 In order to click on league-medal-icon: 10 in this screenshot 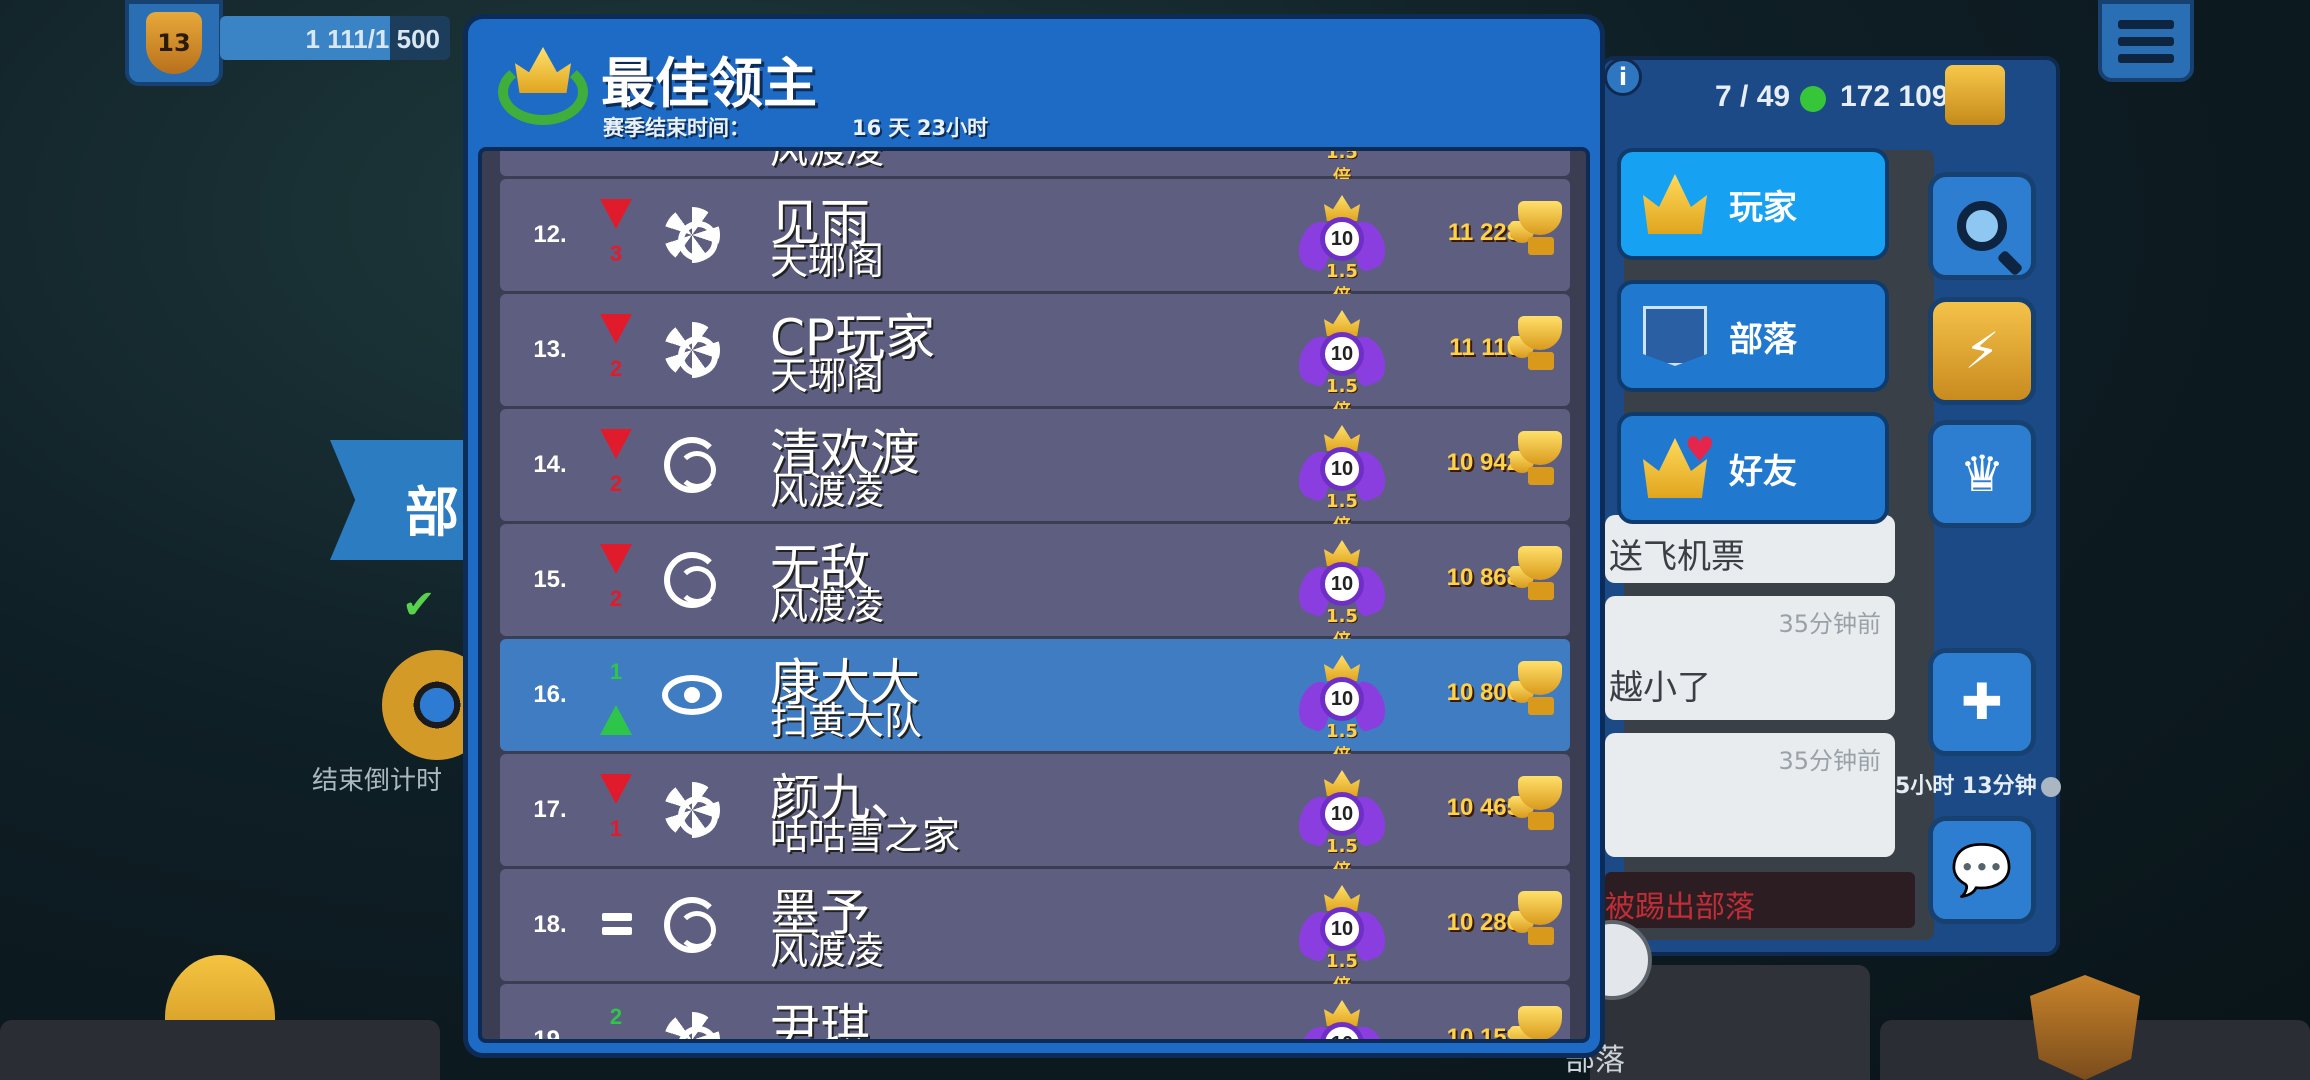, I will do `click(1342, 1019)`.